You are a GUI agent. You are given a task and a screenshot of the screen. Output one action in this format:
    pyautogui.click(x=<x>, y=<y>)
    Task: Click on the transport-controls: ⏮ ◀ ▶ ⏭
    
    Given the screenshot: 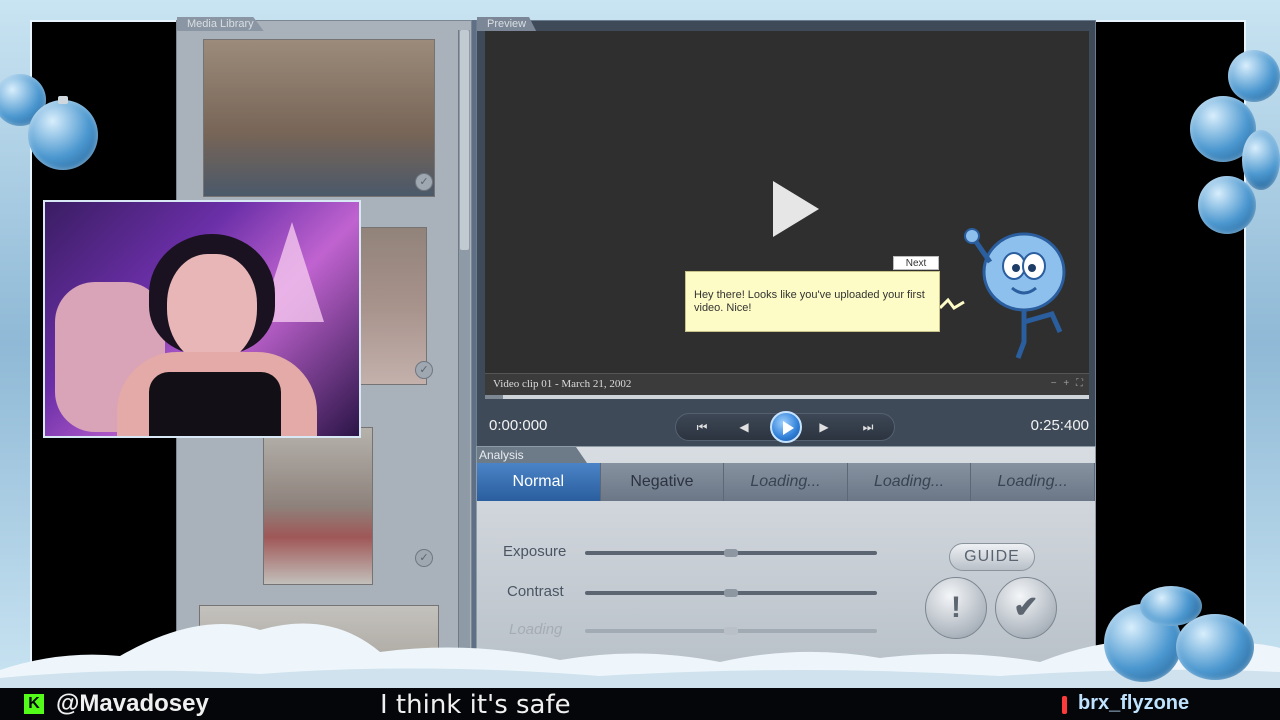 What is the action you would take?
    pyautogui.click(x=785, y=427)
    